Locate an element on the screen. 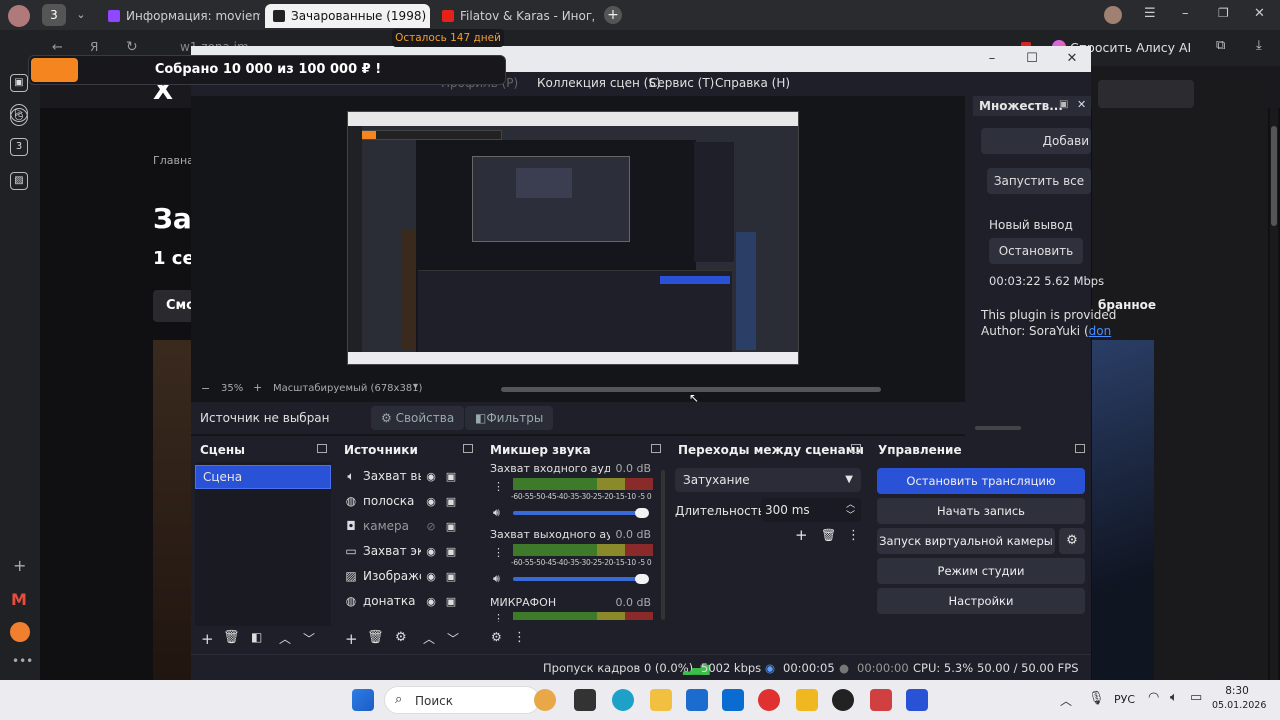 This screenshot has width=1280, height=720. studio-mode-button: Режим студии is located at coordinates (981, 571).